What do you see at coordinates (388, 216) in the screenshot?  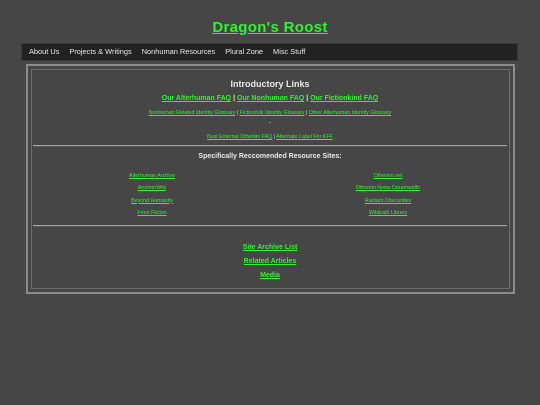 I see `resource-link-wildpath-library: Wildpath Library` at bounding box center [388, 216].